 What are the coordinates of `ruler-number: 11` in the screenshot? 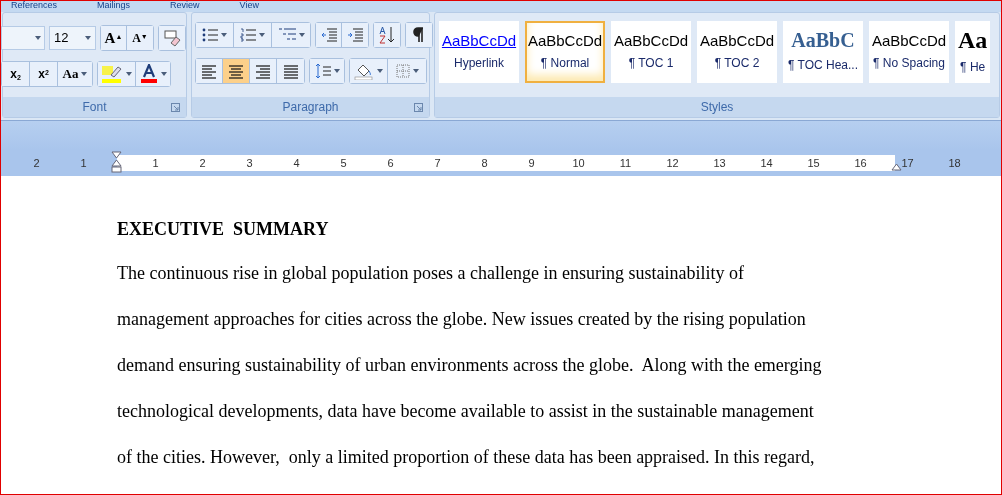 It's located at (625, 163).